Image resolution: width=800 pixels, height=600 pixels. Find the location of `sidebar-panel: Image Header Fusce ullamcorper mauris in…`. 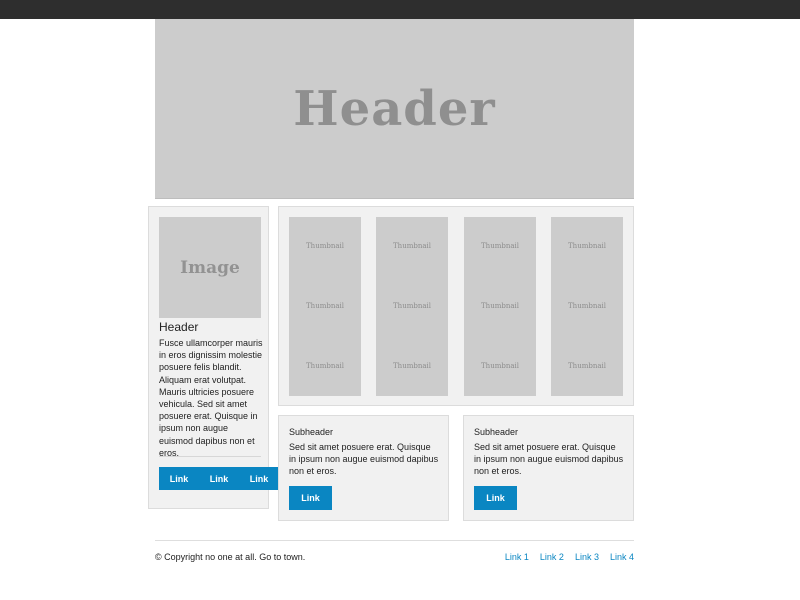

sidebar-panel: Image Header Fusce ullamcorper mauris in… is located at coordinates (213, 357).